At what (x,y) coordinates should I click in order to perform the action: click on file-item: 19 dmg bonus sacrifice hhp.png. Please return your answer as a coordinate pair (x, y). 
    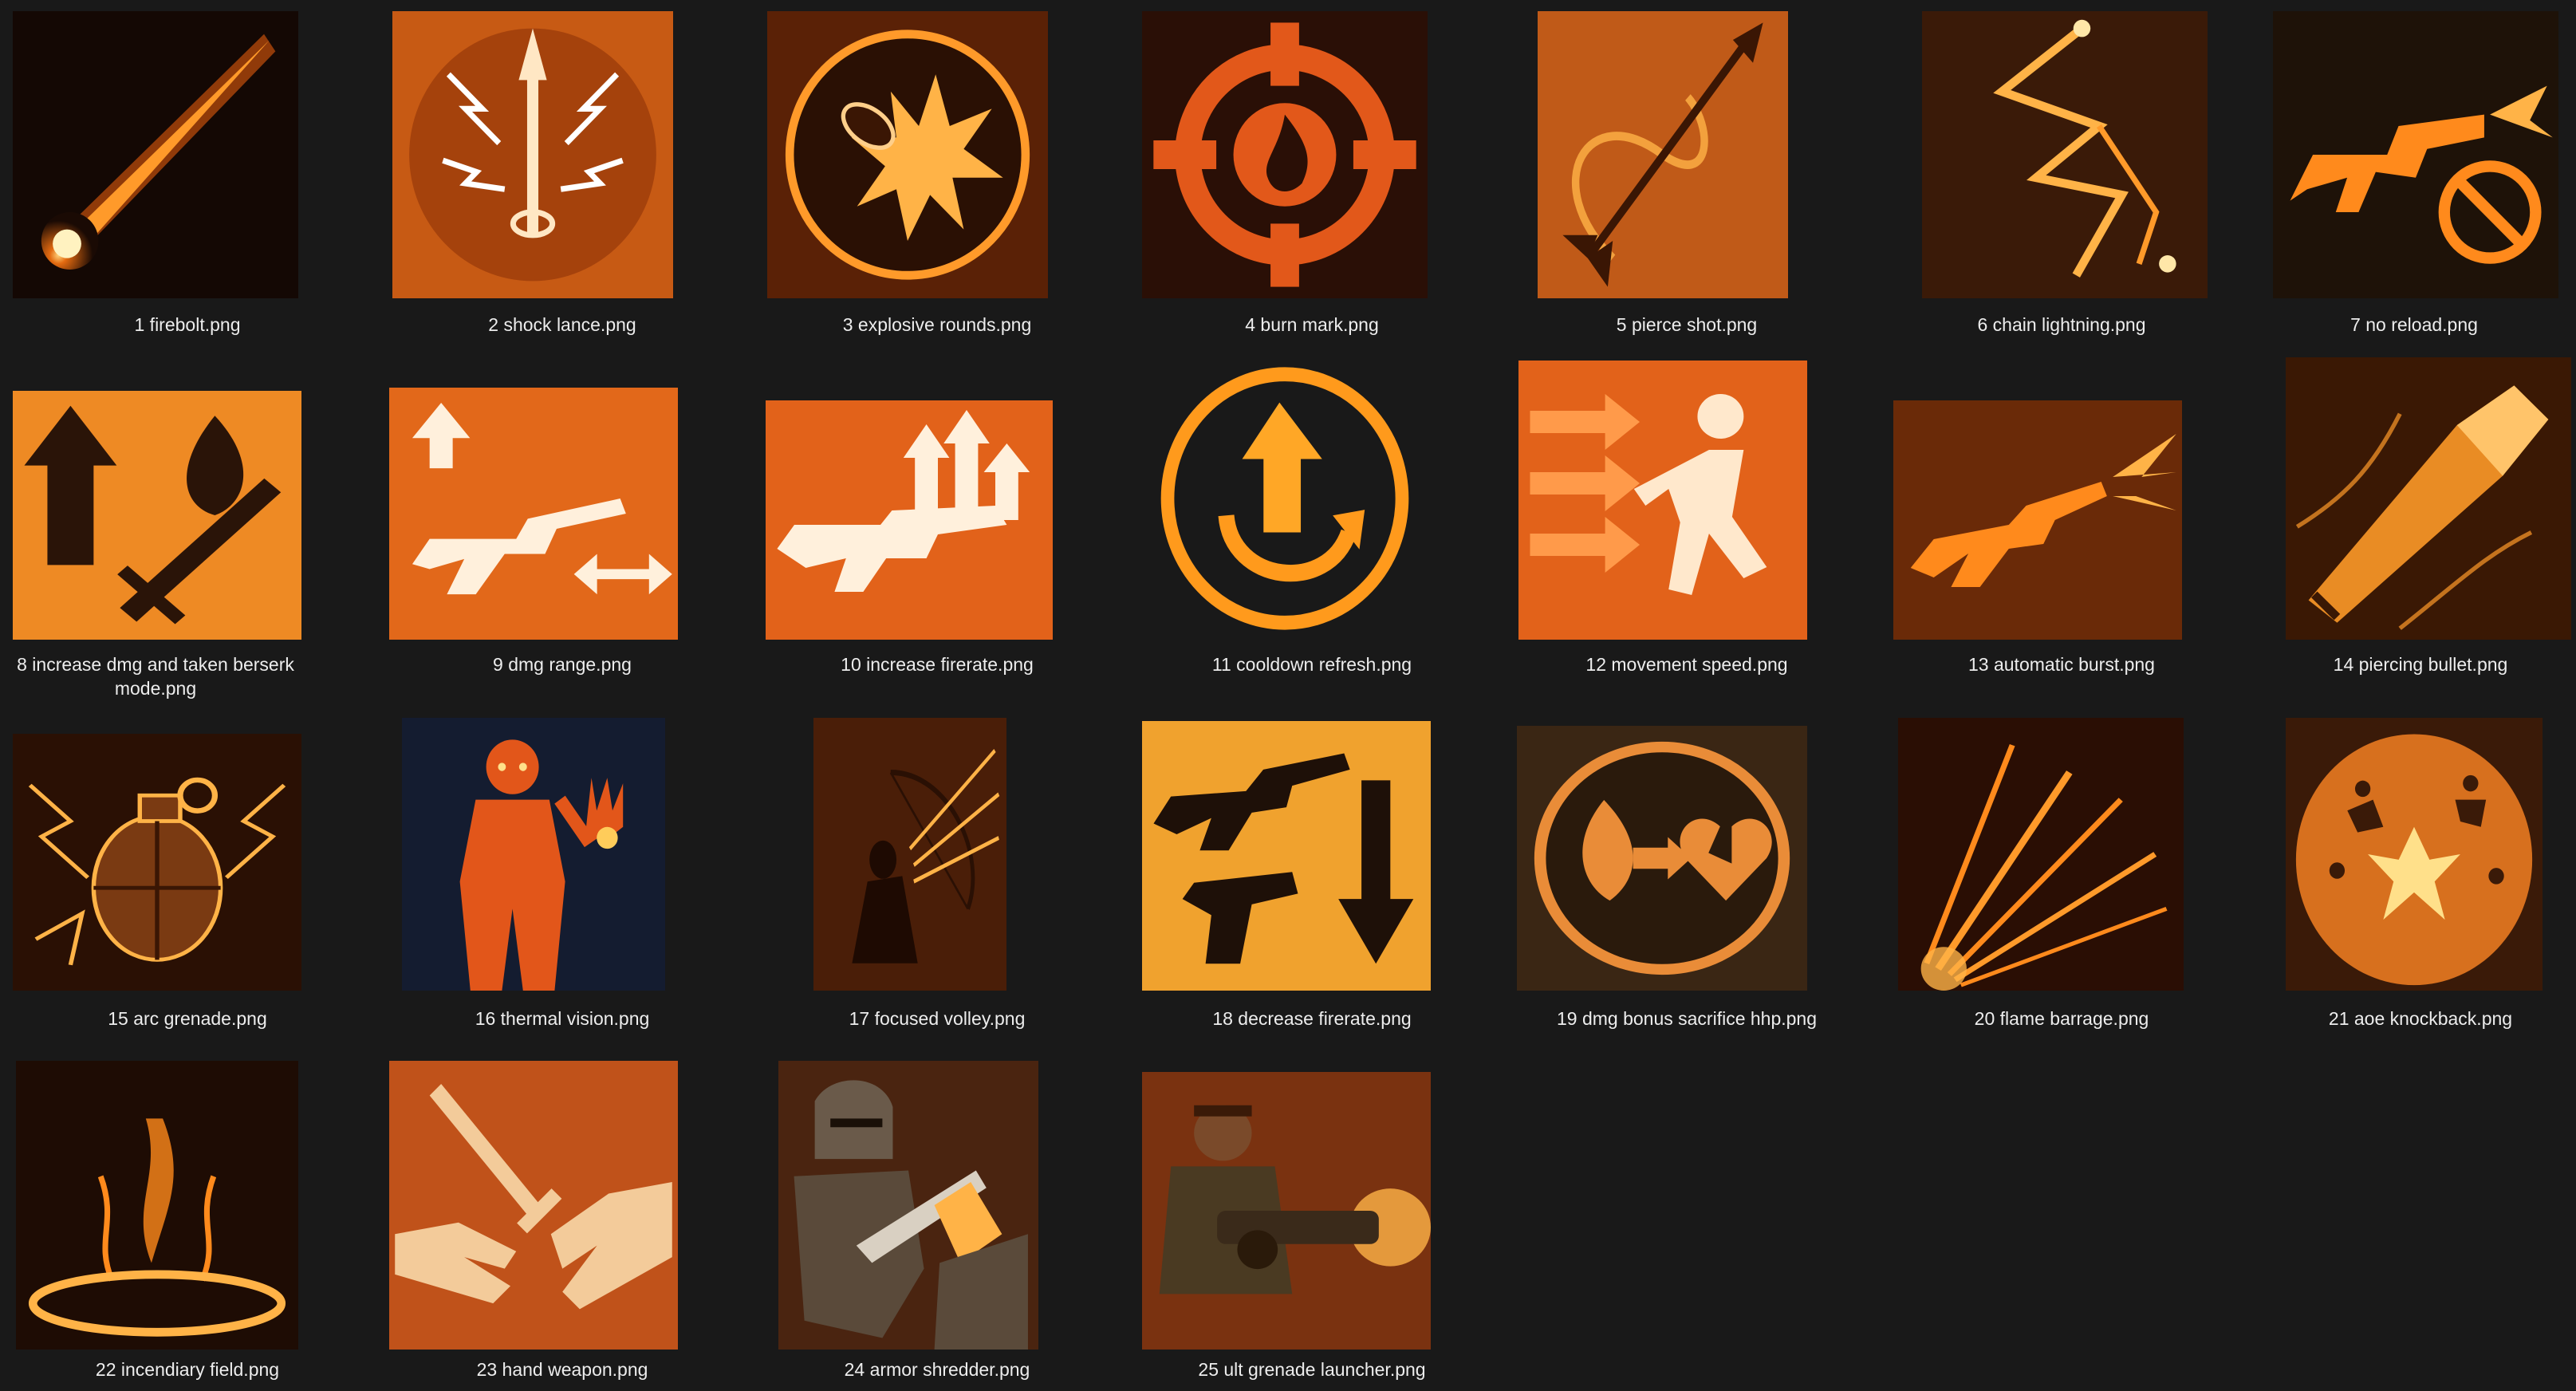
    Looking at the image, I should click on (1686, 861).